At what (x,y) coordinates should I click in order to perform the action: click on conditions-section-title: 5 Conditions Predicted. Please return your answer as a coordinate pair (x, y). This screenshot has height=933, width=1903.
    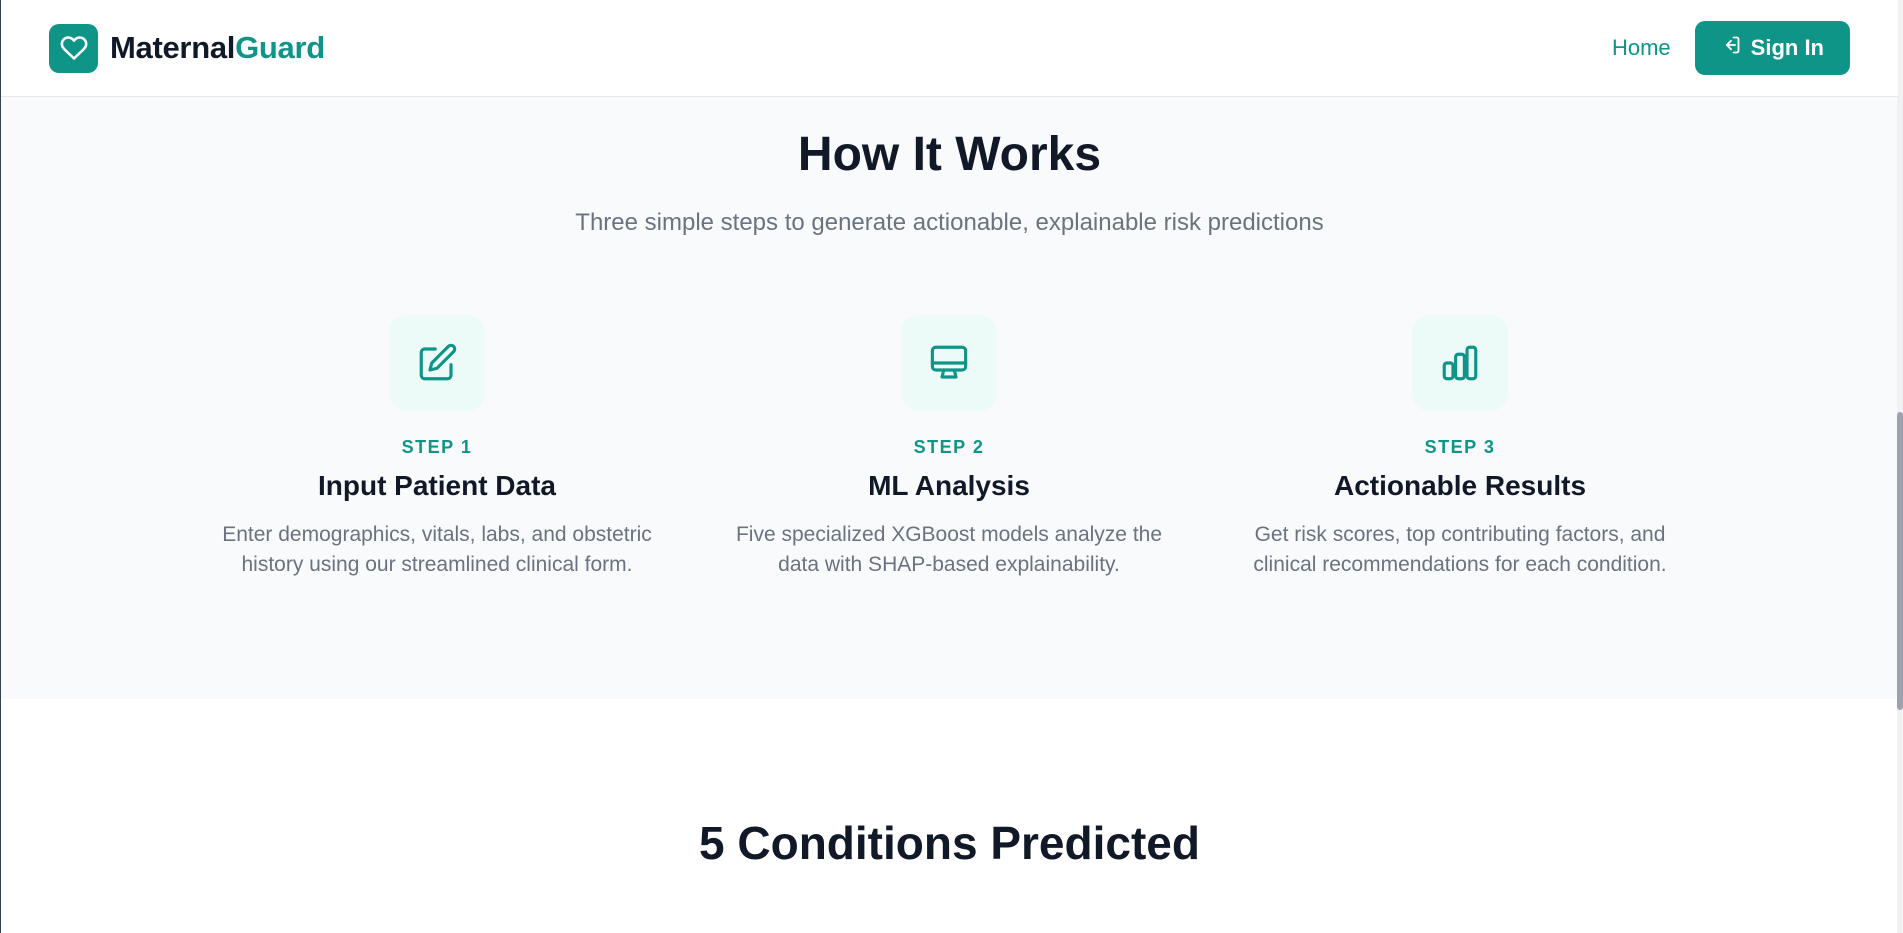
    Looking at the image, I should click on (949, 843).